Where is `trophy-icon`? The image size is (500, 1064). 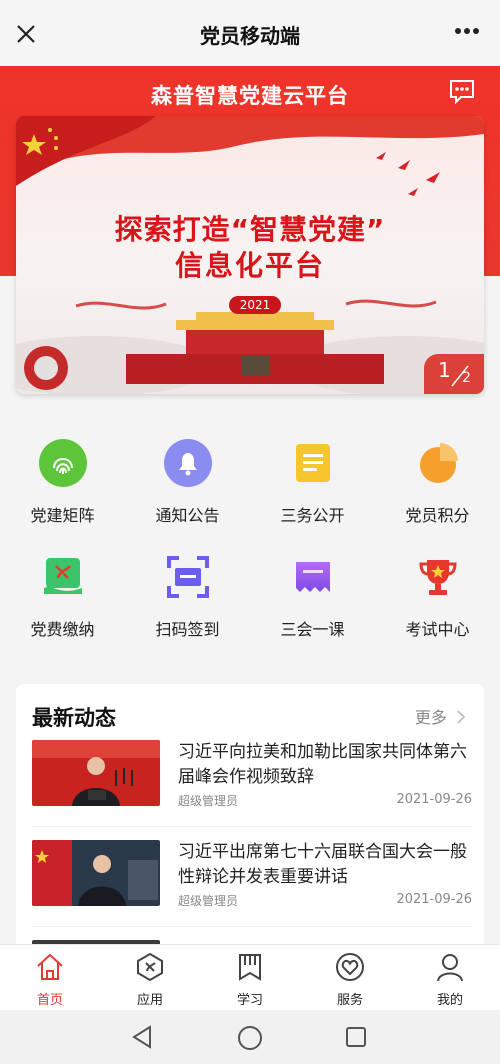 trophy-icon is located at coordinates (438, 577).